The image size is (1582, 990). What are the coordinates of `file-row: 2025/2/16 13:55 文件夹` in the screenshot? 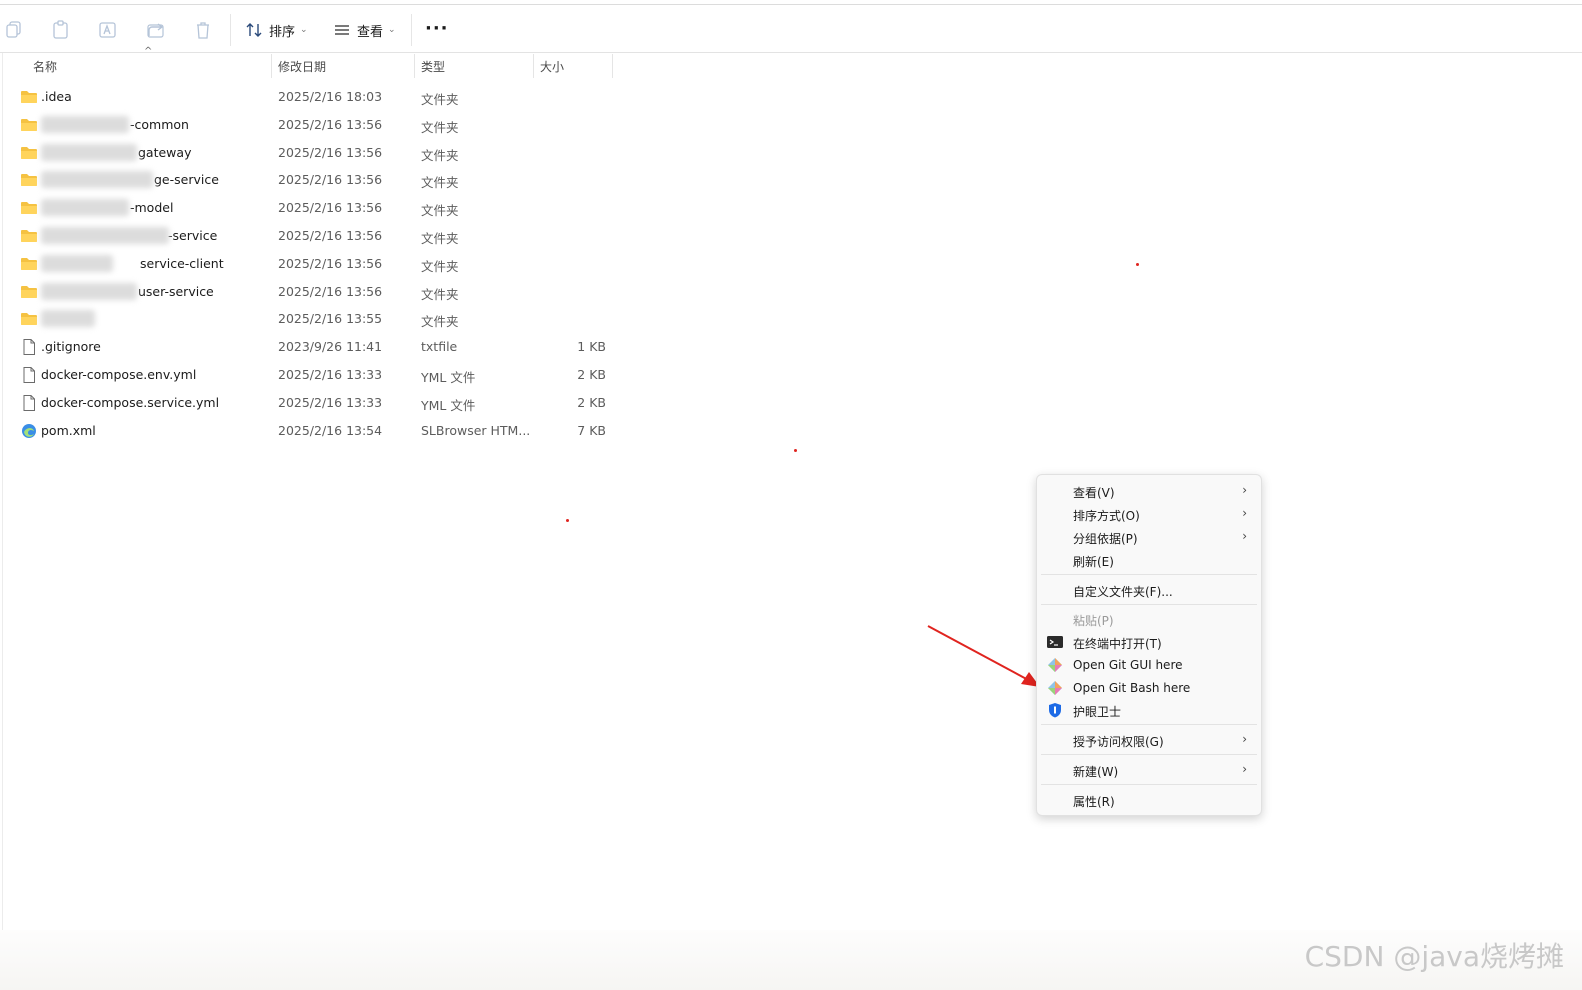 It's located at (320, 319).